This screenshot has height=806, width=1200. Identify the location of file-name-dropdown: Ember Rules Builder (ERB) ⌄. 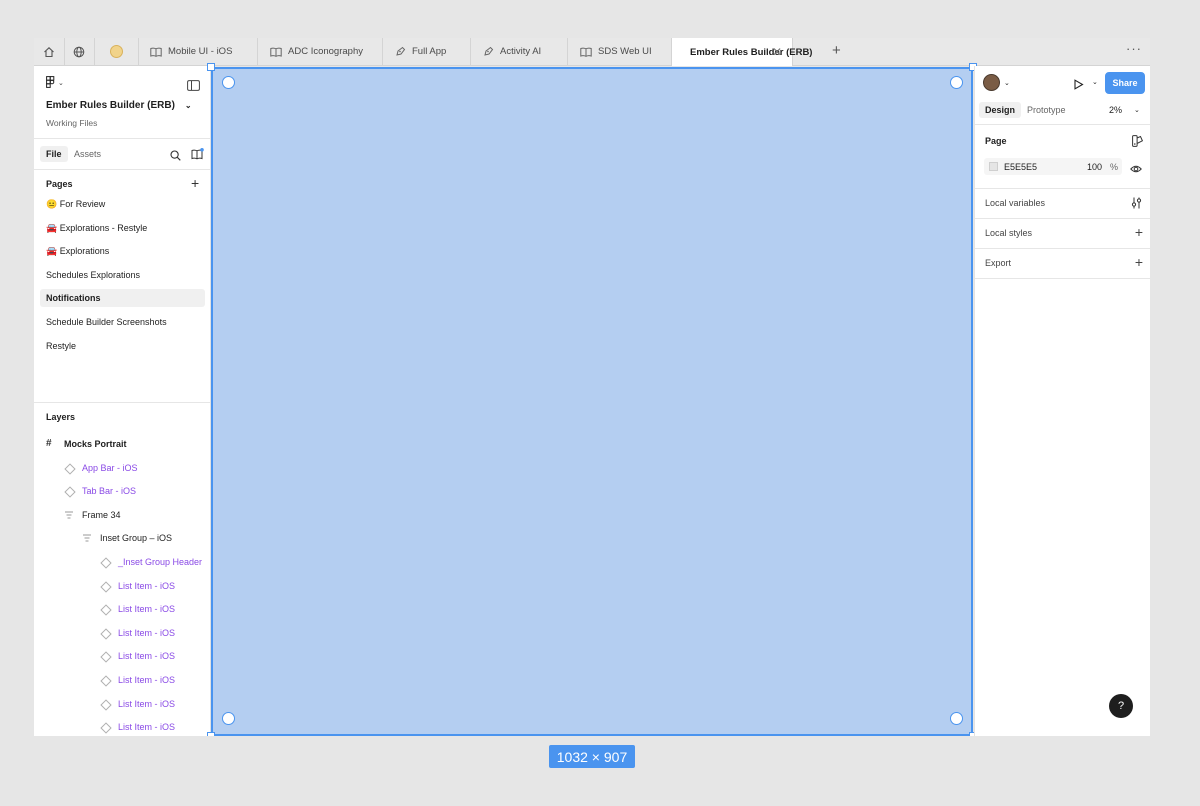
(119, 105).